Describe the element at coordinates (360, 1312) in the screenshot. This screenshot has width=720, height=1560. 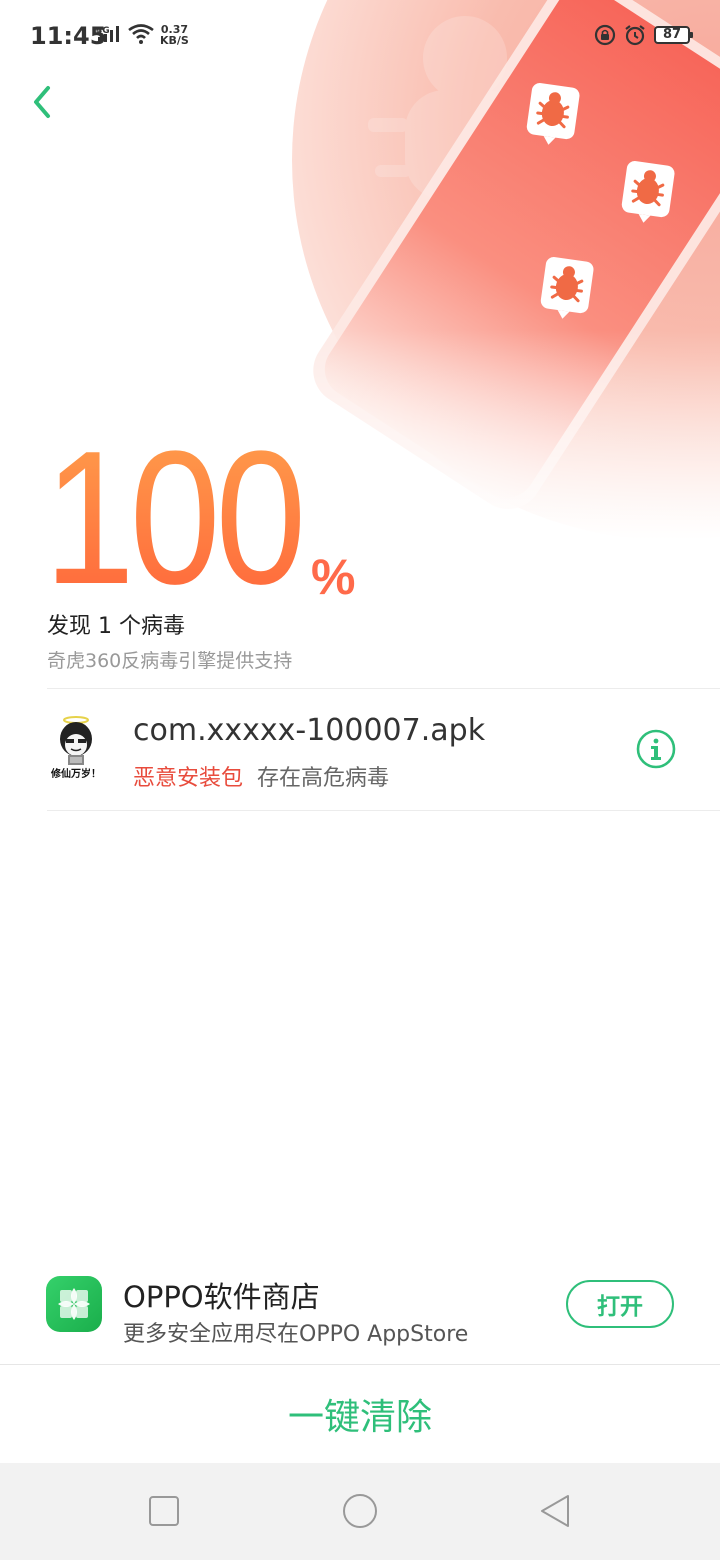
I see `store-promo: OPPO软件商店 更多安全应用尽在OPPO AppStore 打开` at that location.